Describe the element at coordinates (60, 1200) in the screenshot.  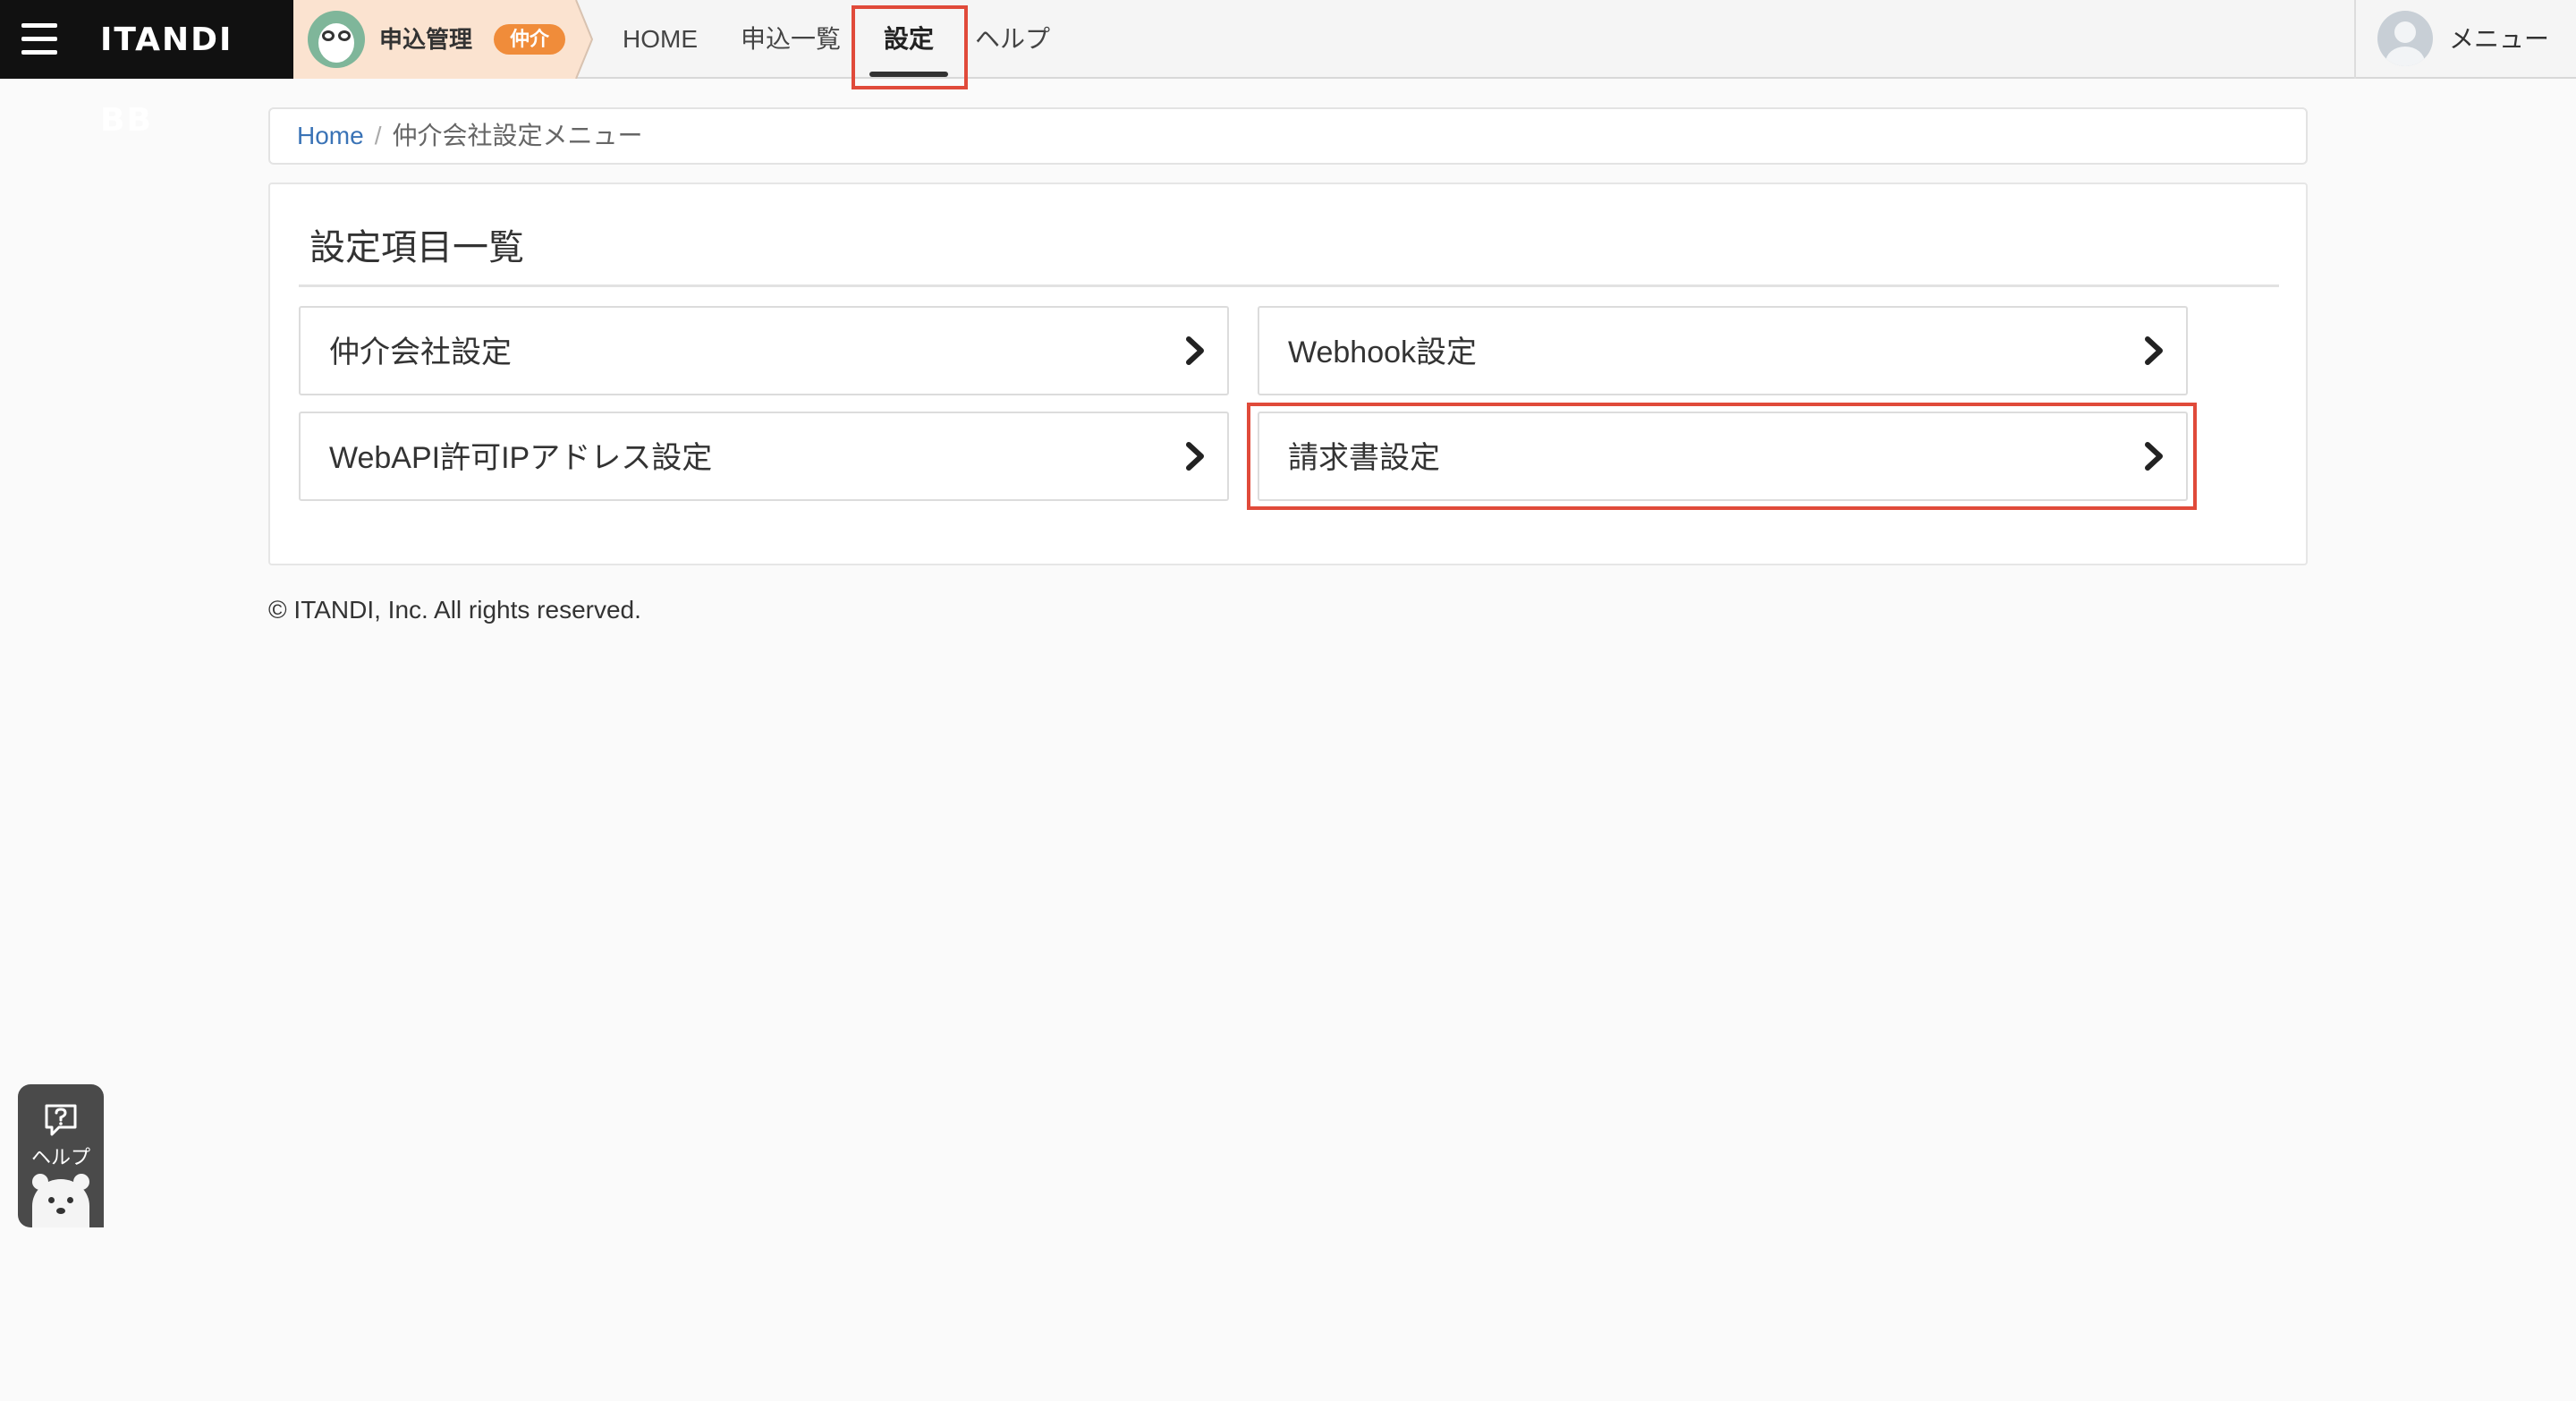
I see `bear-mascot-icon` at that location.